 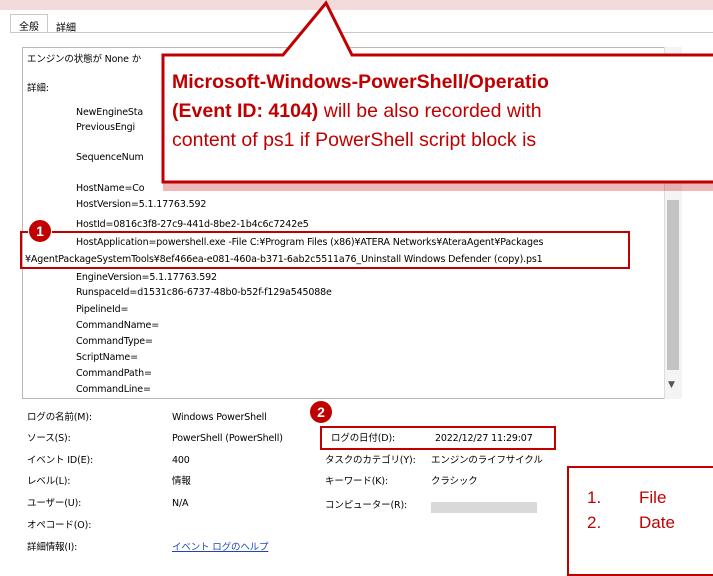 What do you see at coordinates (594, 497) in the screenshot?
I see `legend-num-1: 1.` at bounding box center [594, 497].